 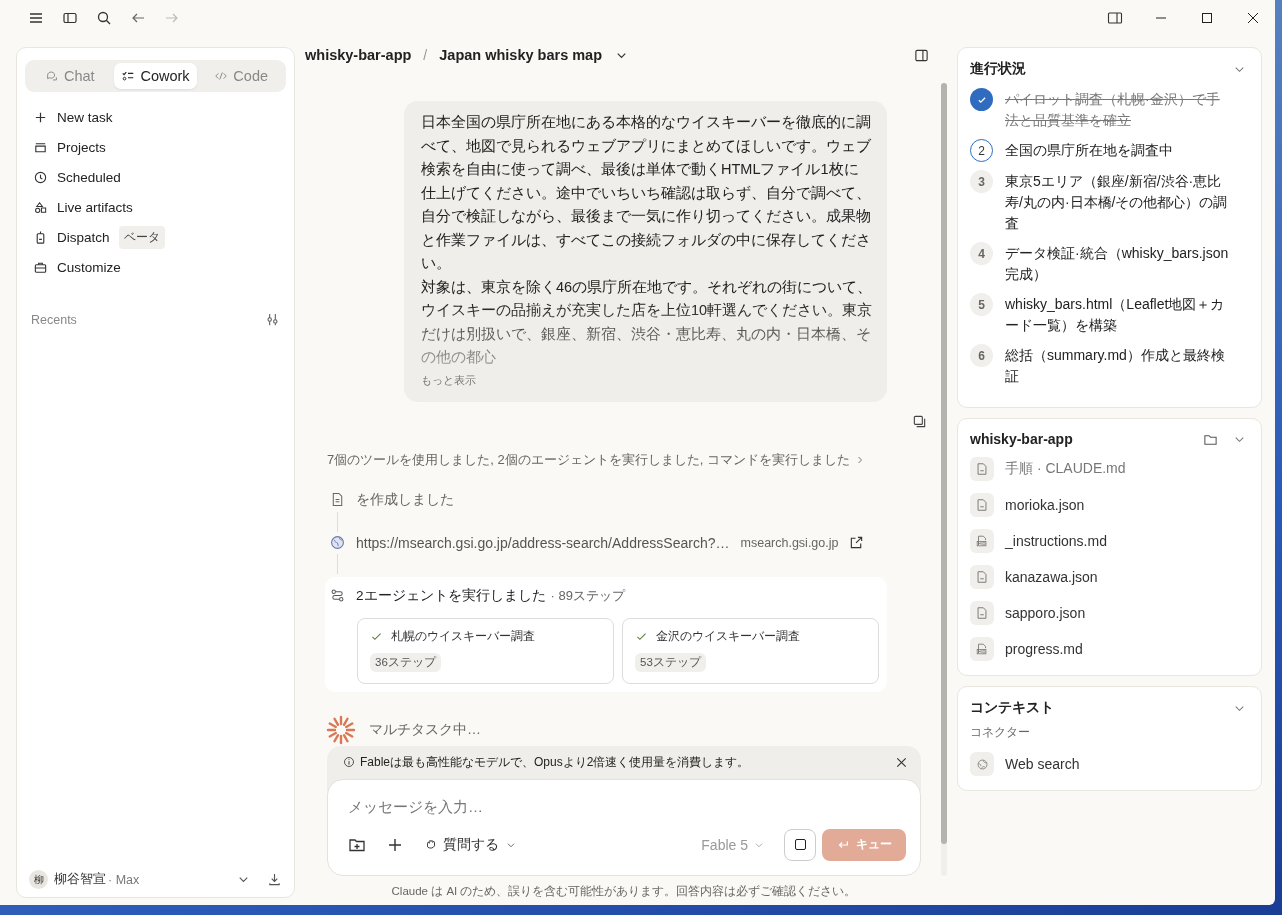 I want to click on step-number: 4, so click(x=981, y=253).